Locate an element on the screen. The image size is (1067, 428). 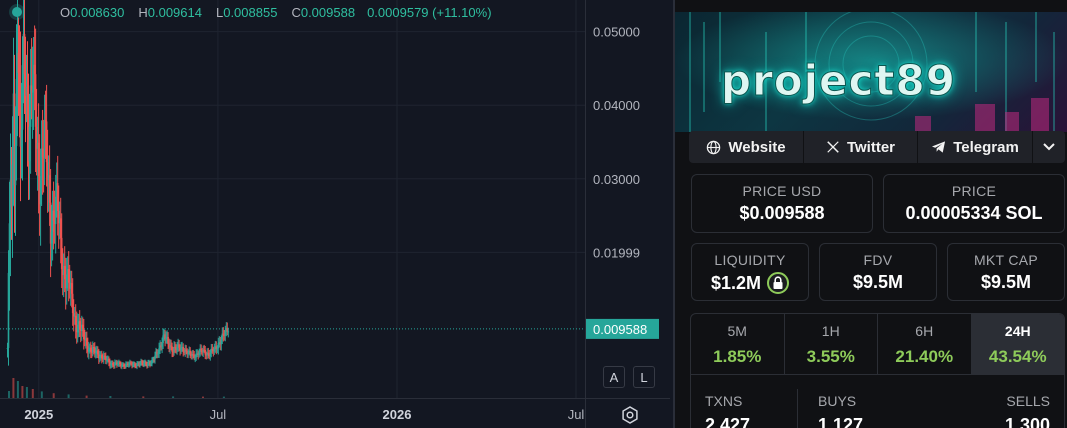
ohlc-close: C0.009588 is located at coordinates (322, 12).